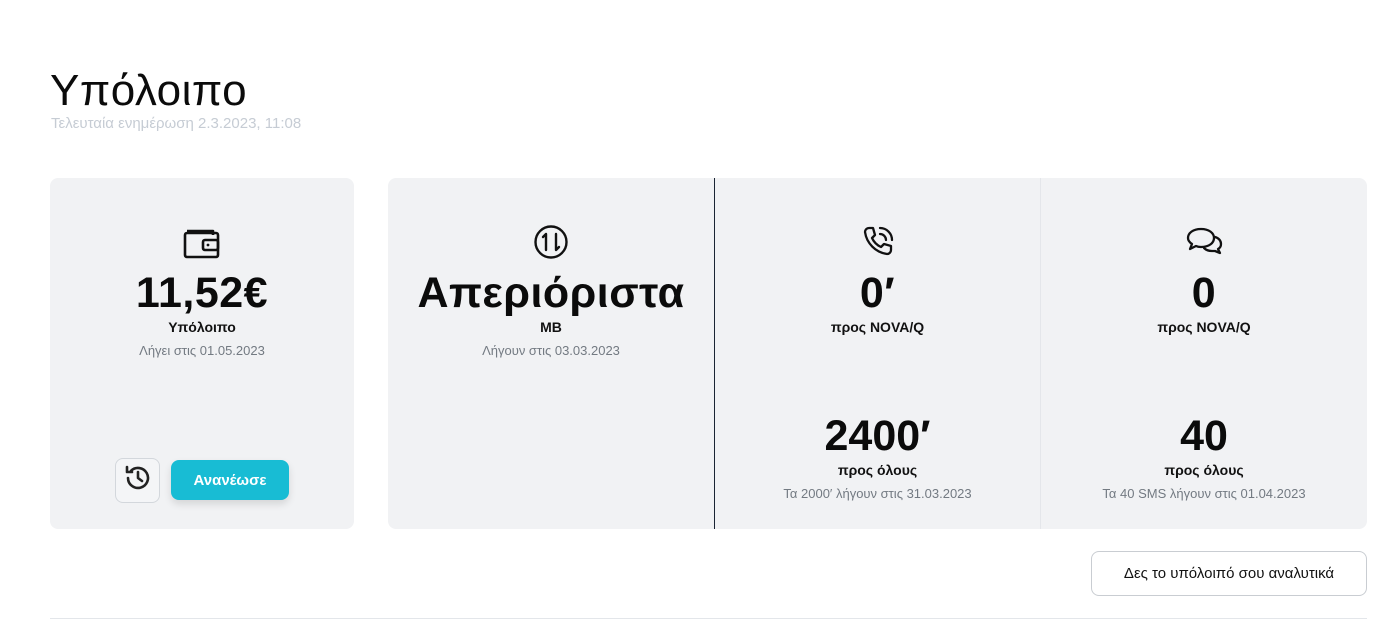 The width and height of the screenshot is (1379, 623). I want to click on sms-all-expiry: Τα 40 SMS λήγουν στις 01.04.2023, so click(1204, 493).